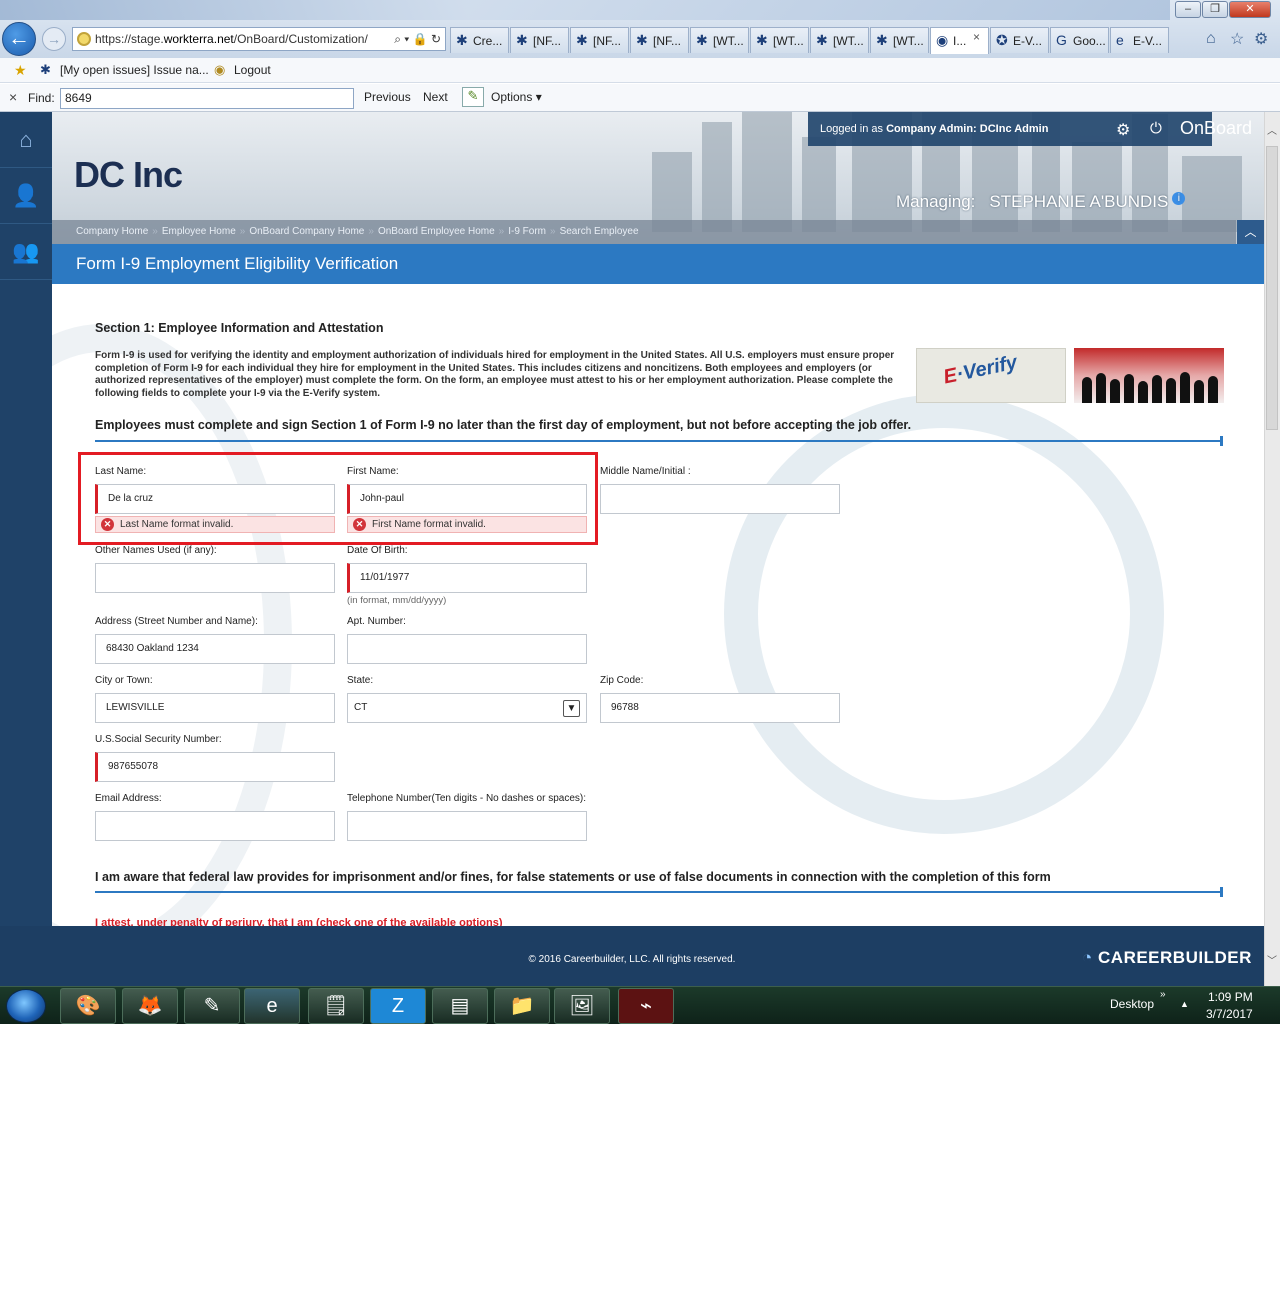  I want to click on scrollbar-thumb, so click(1272, 288).